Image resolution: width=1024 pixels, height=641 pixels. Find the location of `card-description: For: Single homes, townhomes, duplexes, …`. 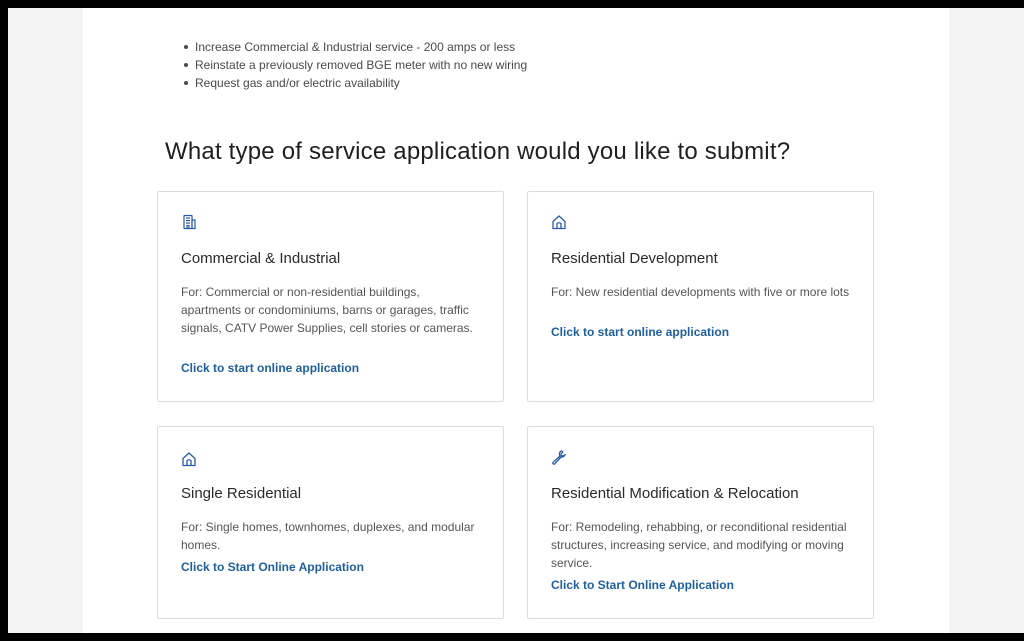

card-description: For: Single homes, townhomes, duplexes, … is located at coordinates (328, 536).